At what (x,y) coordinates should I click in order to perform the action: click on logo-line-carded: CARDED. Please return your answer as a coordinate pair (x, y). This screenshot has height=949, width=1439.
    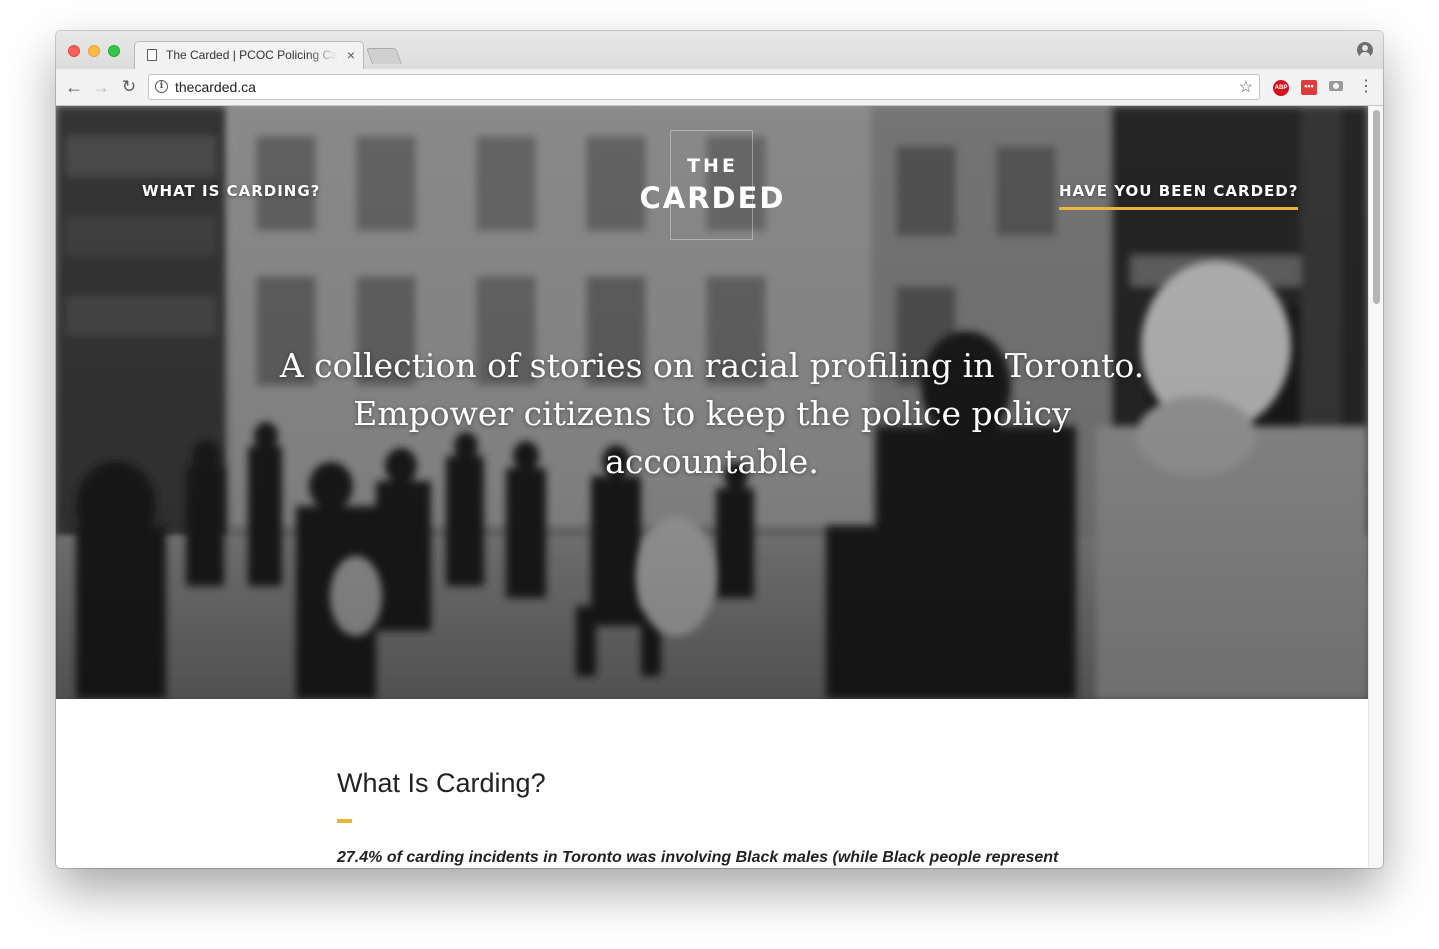
    Looking at the image, I should click on (712, 198).